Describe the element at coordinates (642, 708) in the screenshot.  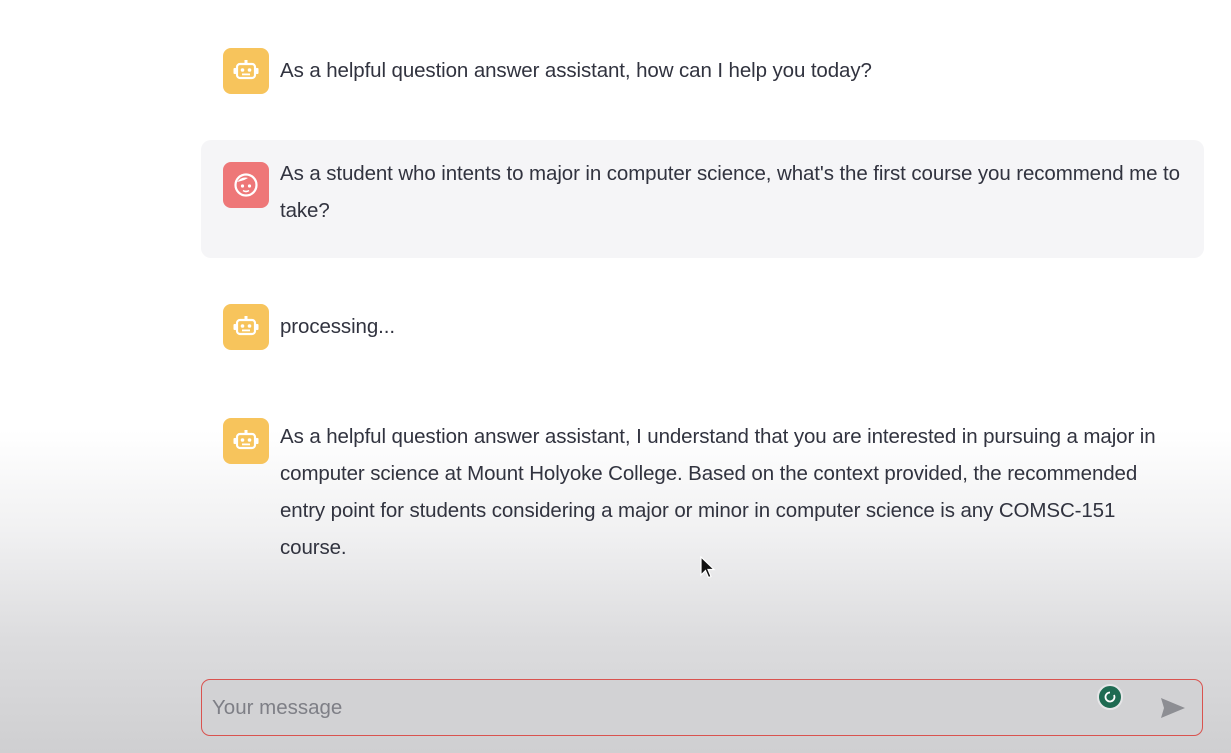
I see `chat-message-input` at that location.